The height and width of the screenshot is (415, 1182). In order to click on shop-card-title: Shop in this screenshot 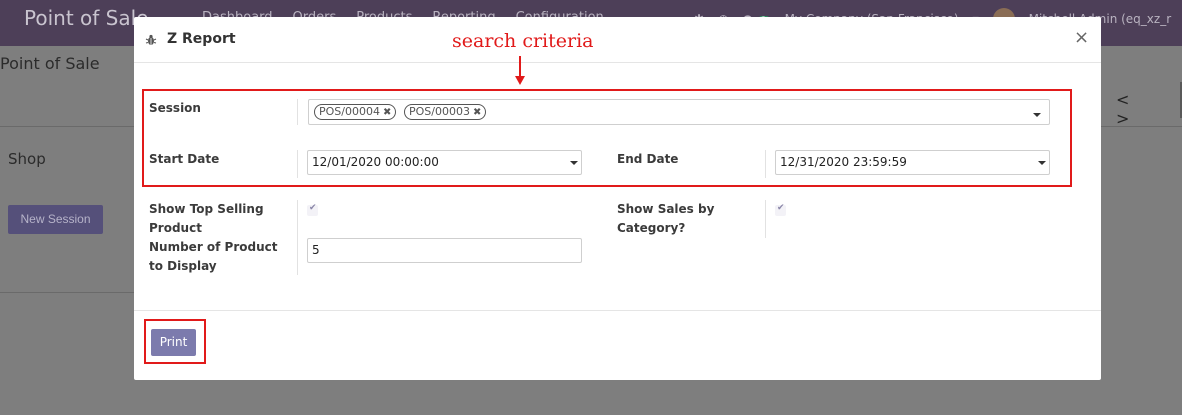, I will do `click(27, 159)`.